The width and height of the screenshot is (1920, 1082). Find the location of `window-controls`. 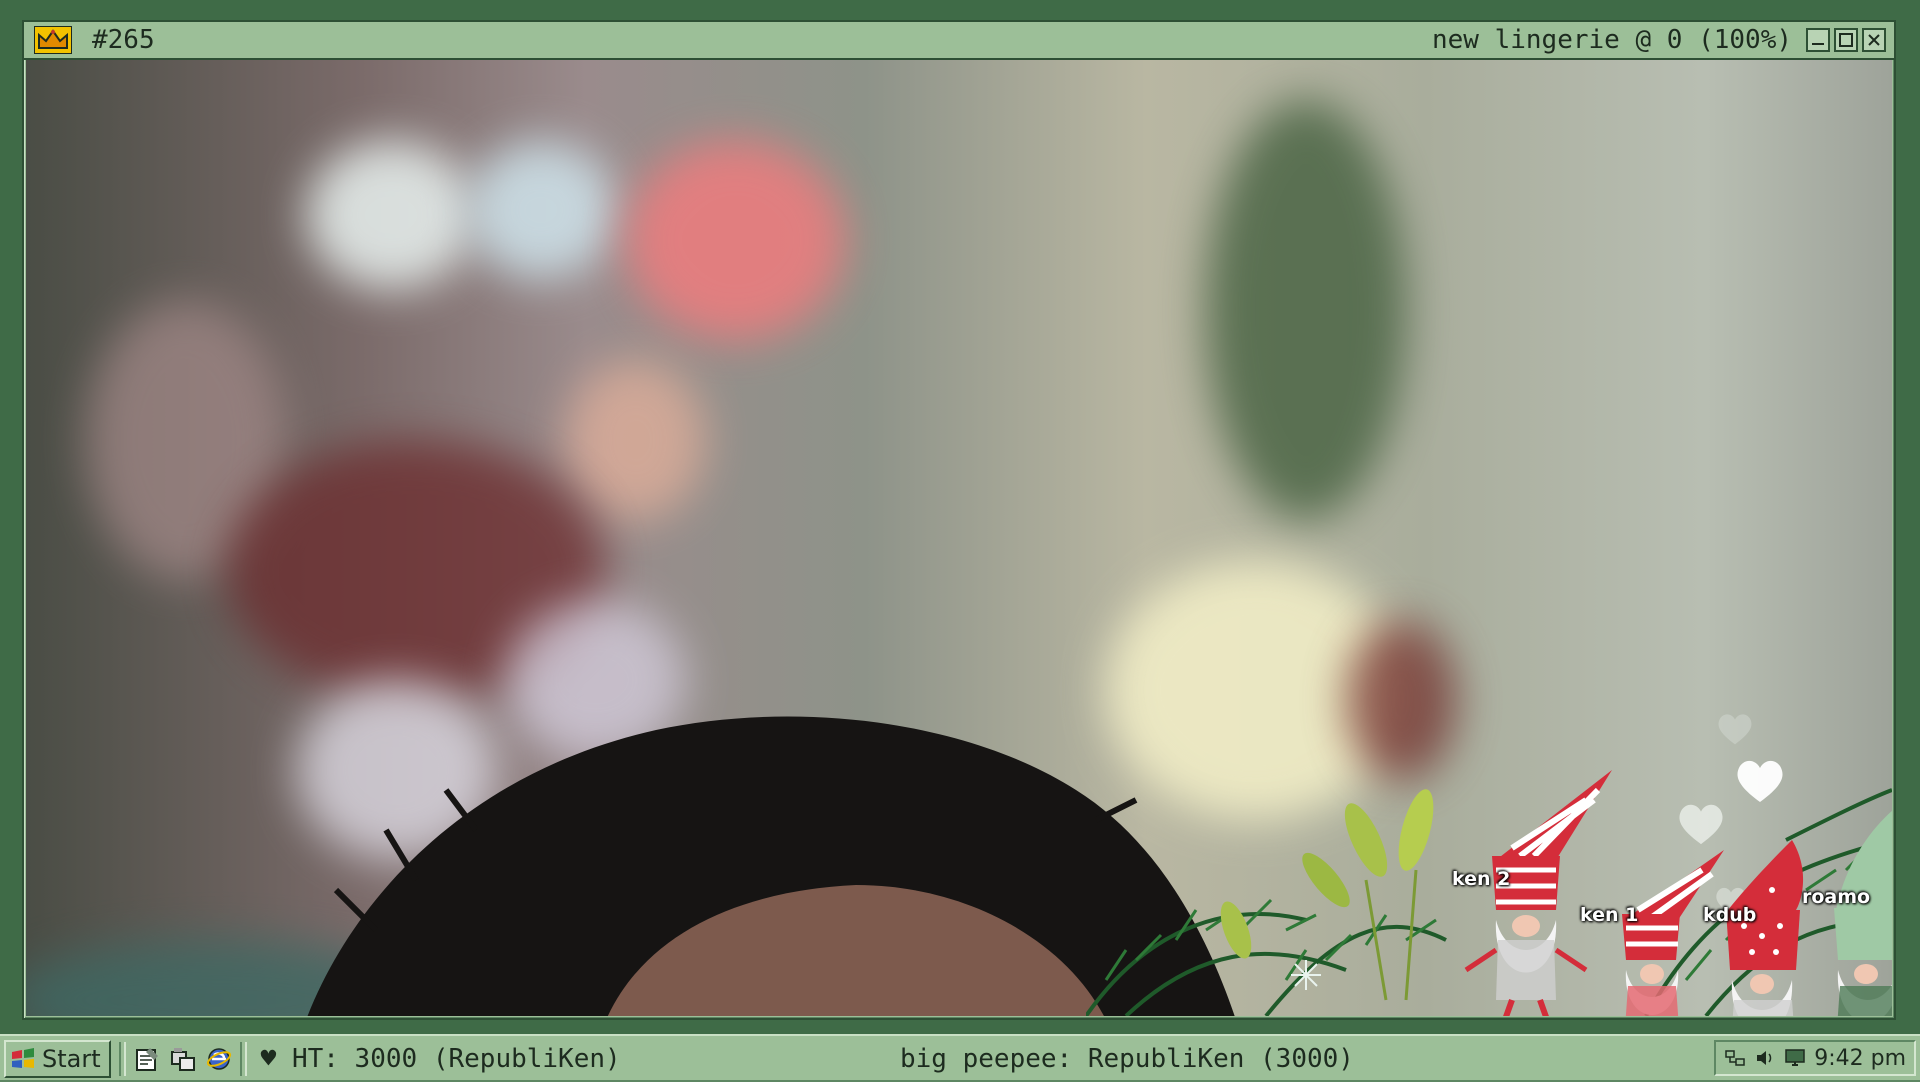

window-controls is located at coordinates (1846, 40).